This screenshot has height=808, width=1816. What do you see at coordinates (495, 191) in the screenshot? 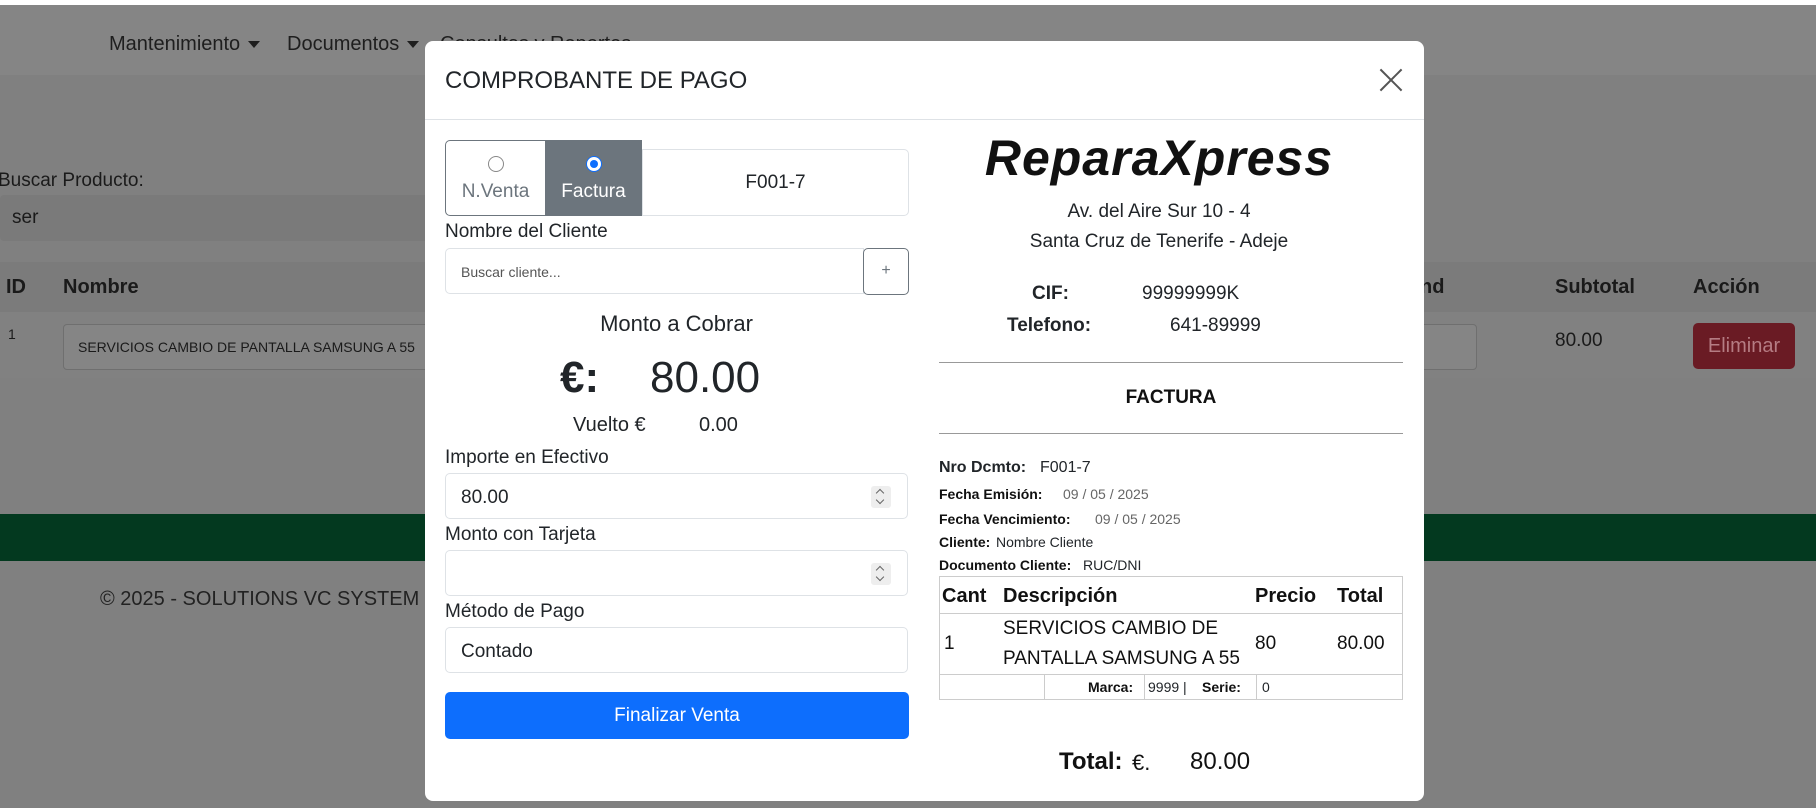
I see `nventa-label: N.Venta` at bounding box center [495, 191].